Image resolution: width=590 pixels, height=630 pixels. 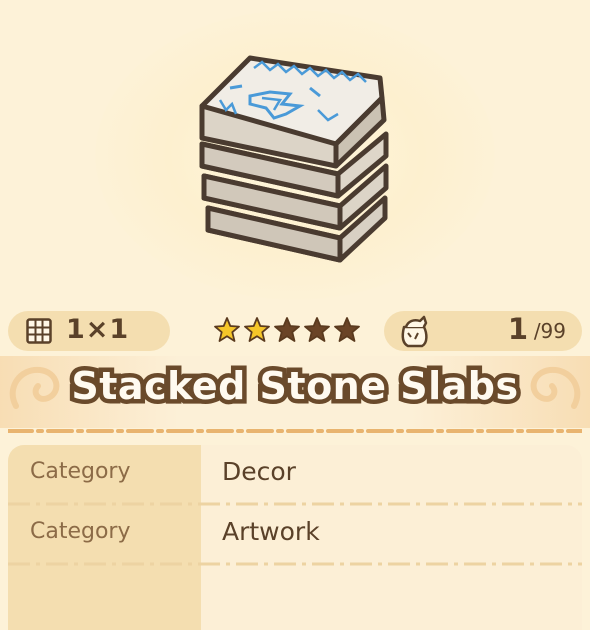 I want to click on detail-row: Category Artwork, so click(x=295, y=534).